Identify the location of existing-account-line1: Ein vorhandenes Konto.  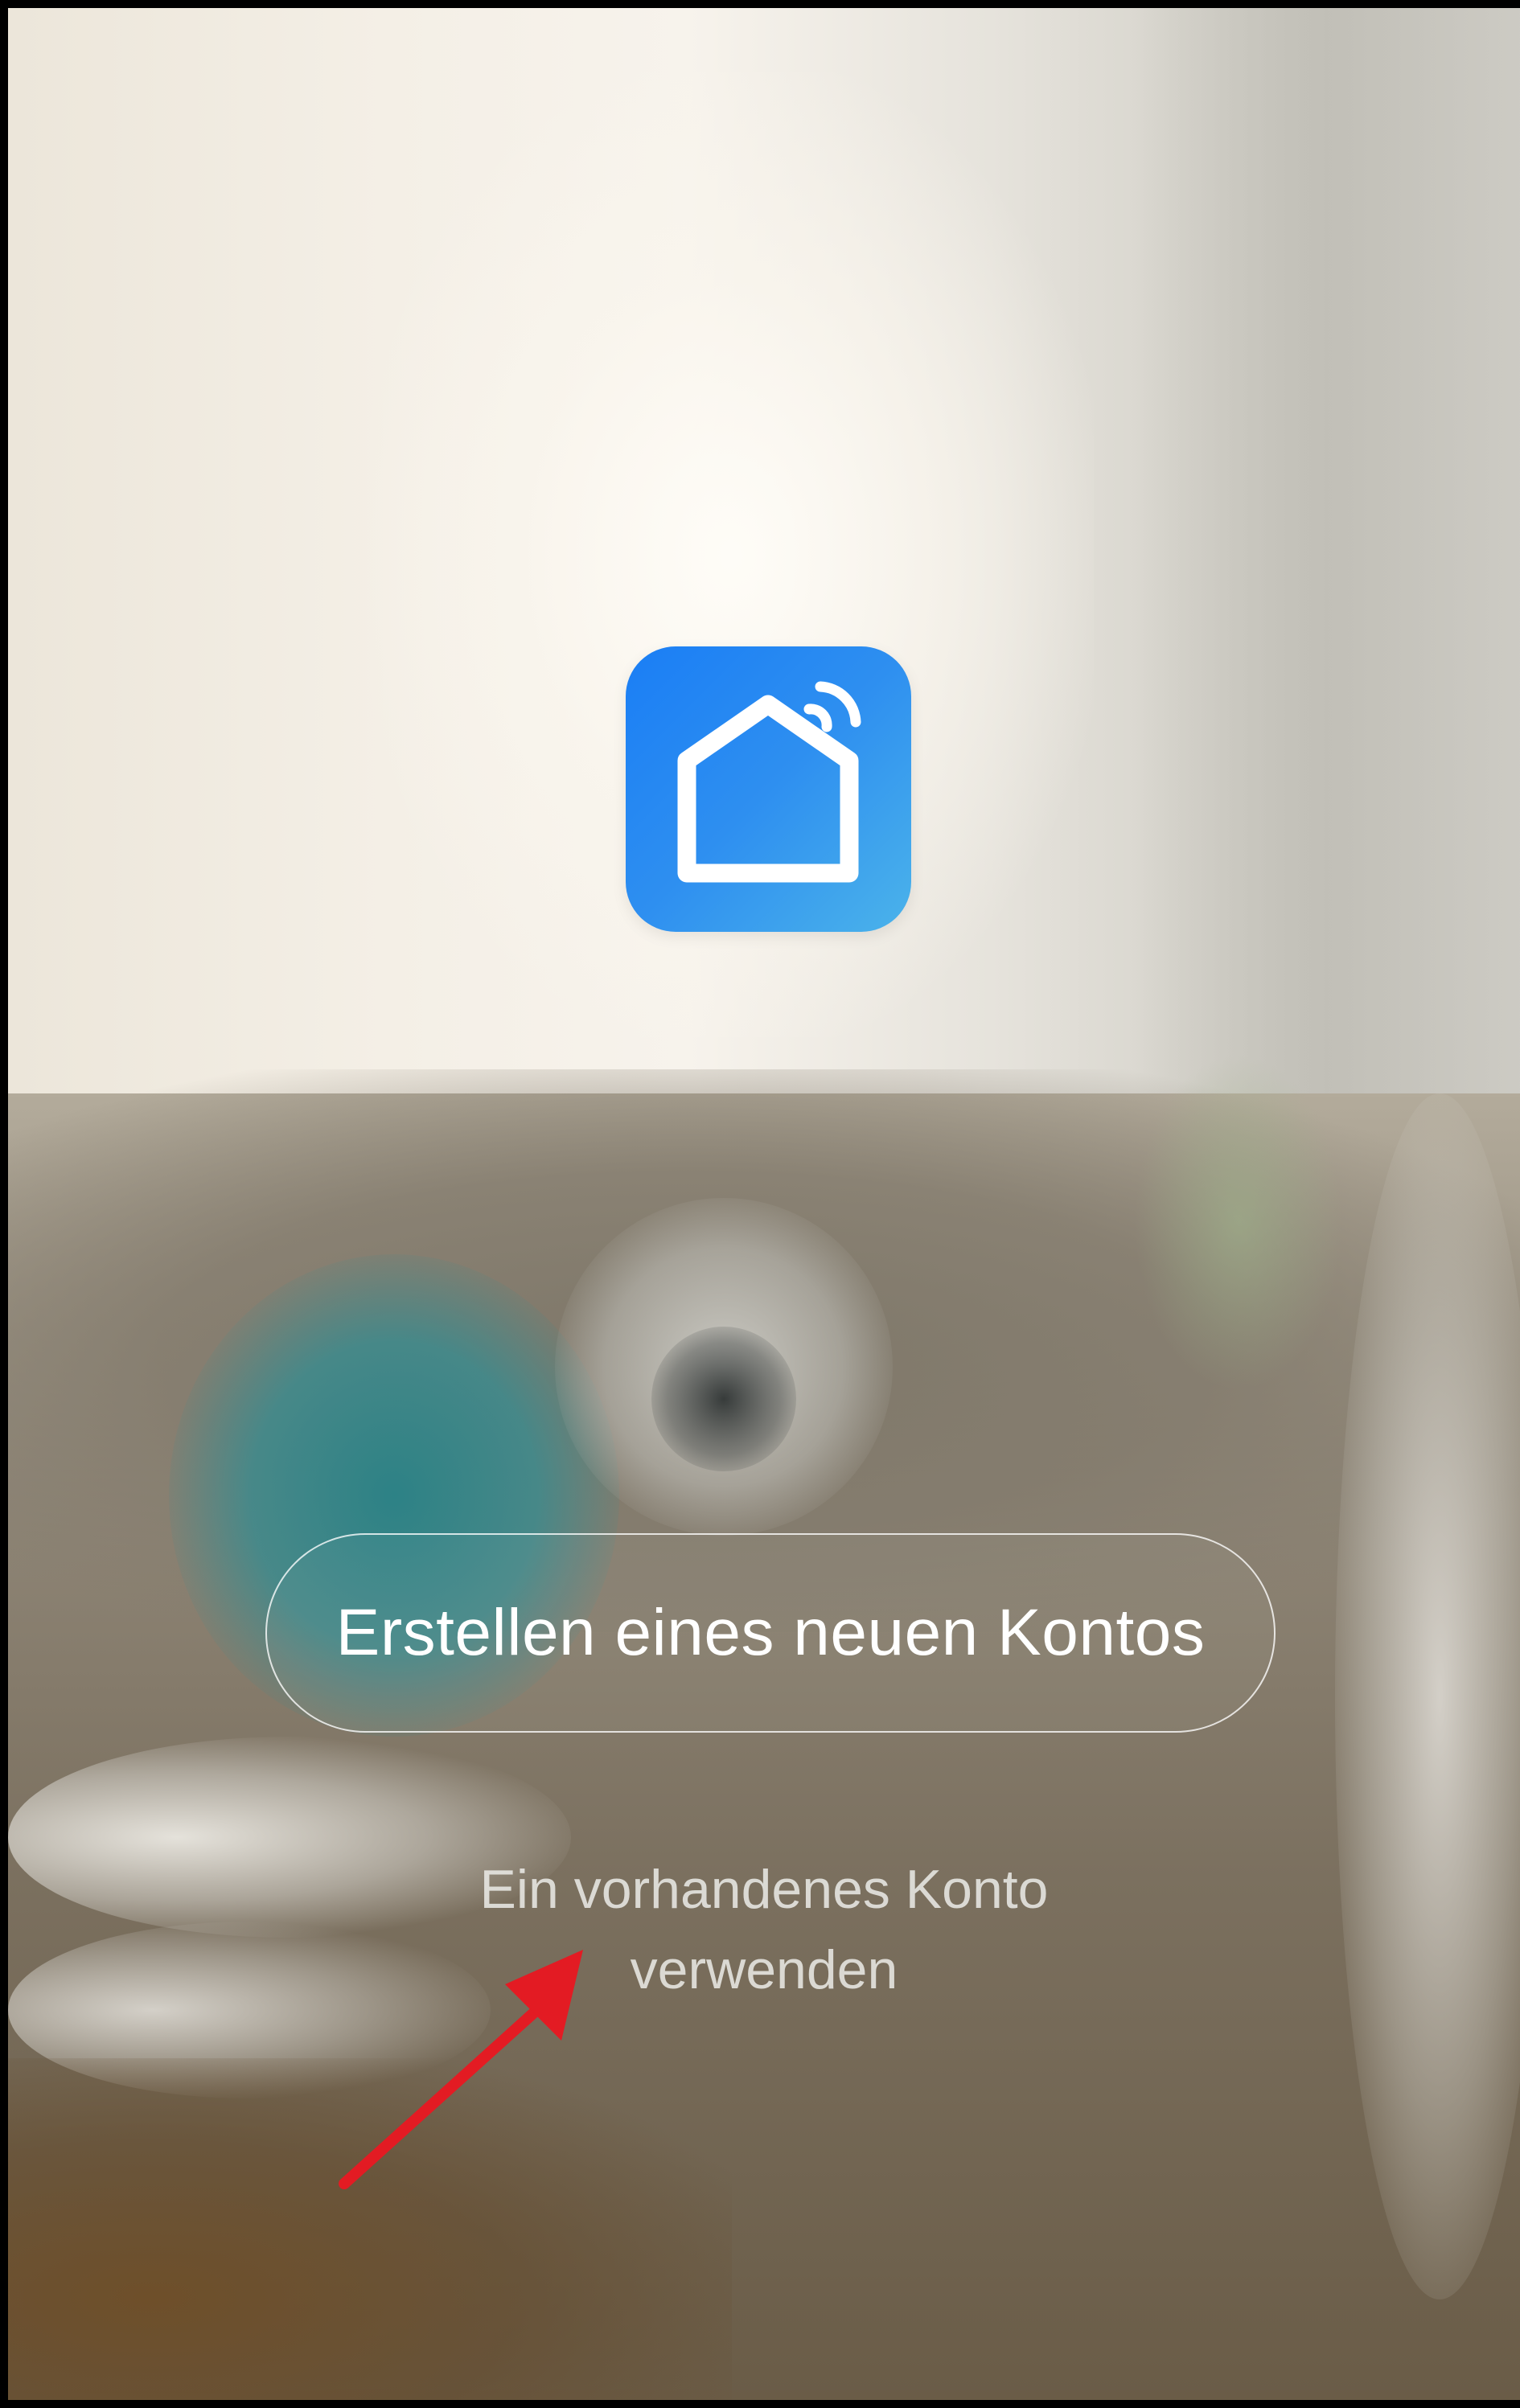
(764, 1889).